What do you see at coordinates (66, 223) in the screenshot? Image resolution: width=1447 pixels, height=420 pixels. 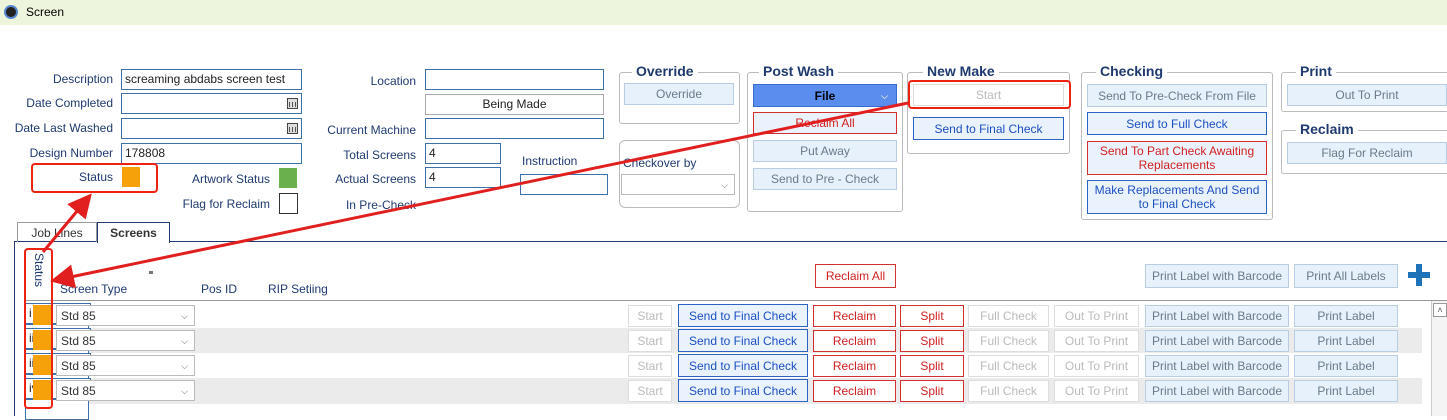 I see `arrow-up-to-status` at bounding box center [66, 223].